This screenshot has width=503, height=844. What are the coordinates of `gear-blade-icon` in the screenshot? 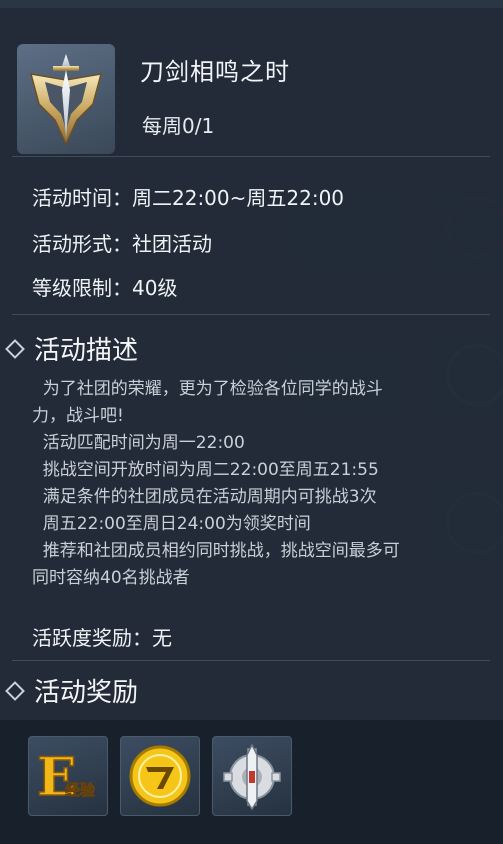 It's located at (252, 777).